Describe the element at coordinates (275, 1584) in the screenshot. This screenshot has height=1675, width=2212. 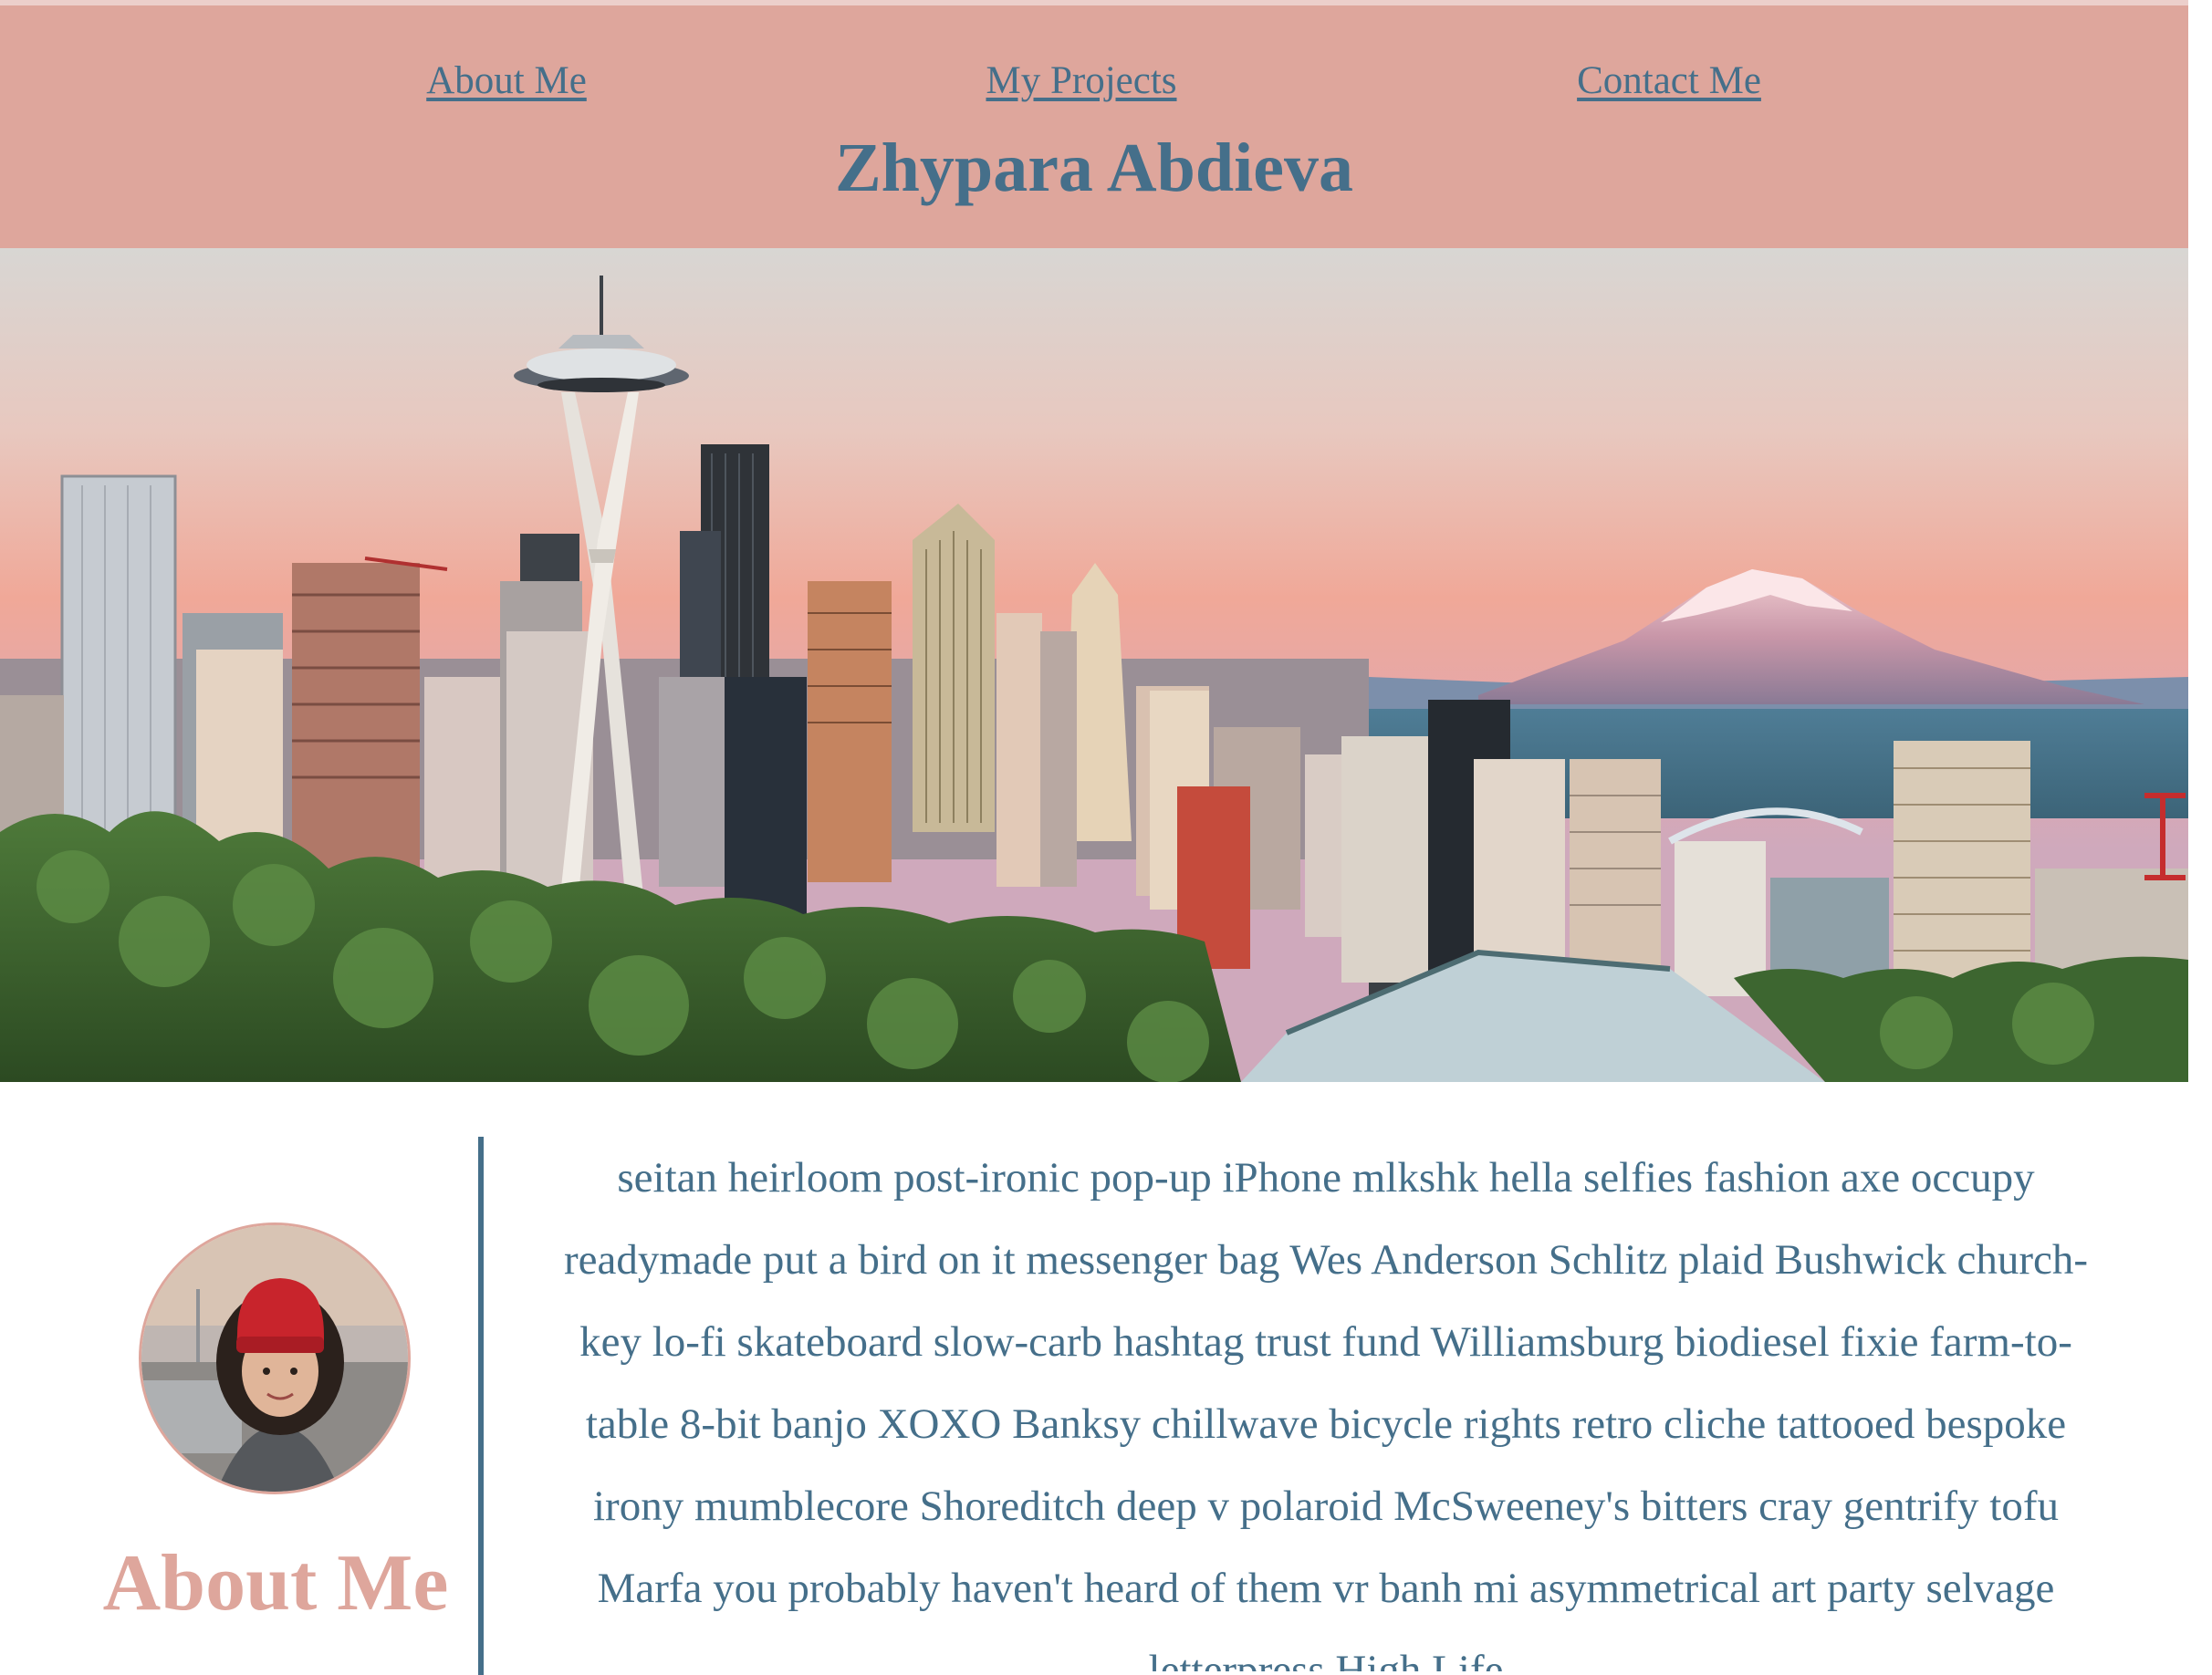
I see `about-heading: About Me` at that location.